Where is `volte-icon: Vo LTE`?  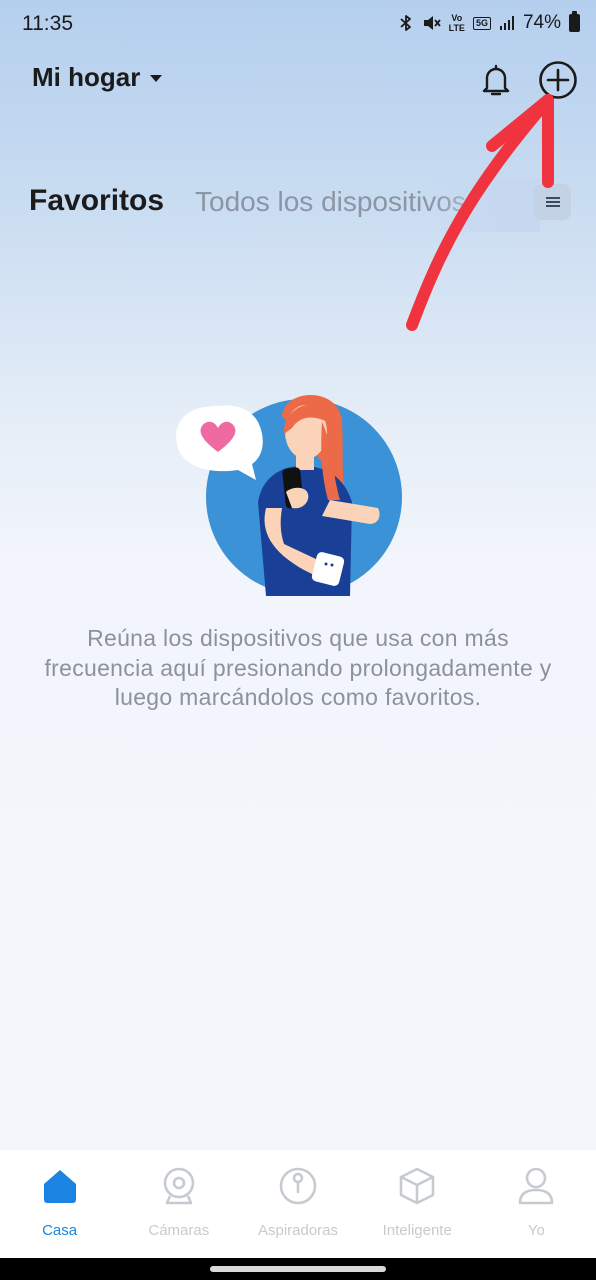 volte-icon: Vo LTE is located at coordinates (457, 23).